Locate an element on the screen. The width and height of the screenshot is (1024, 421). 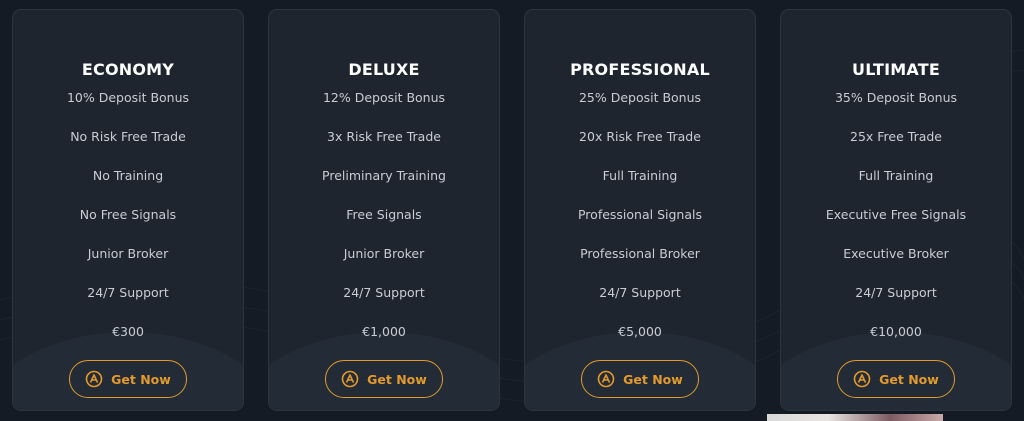
plan-feature: Professional Signals is located at coordinates (639, 214).